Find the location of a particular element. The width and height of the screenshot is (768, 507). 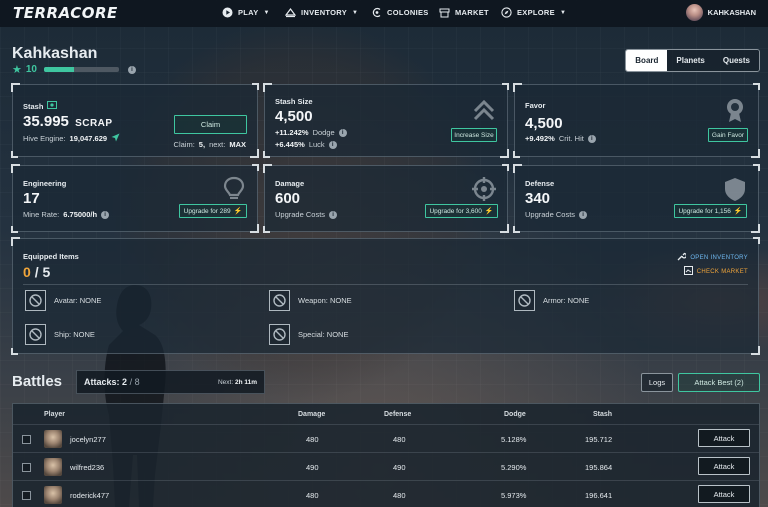

level-number: 10 is located at coordinates (31, 69).